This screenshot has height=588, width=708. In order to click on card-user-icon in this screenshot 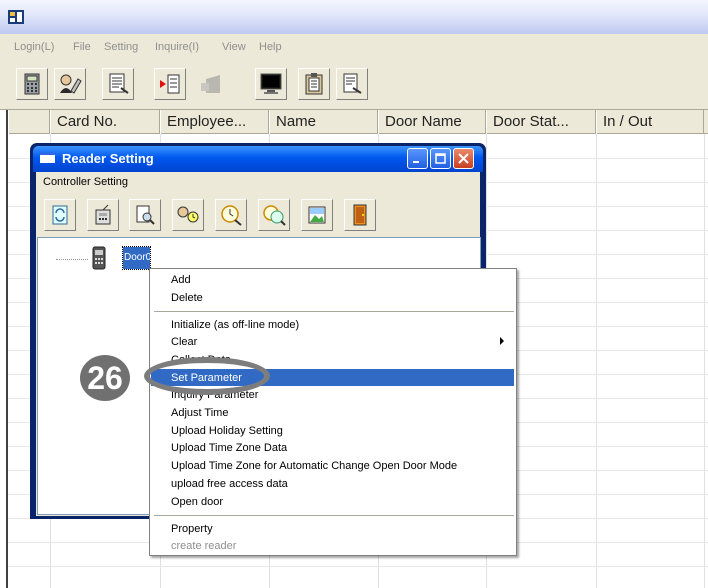, I will do `click(71, 84)`.